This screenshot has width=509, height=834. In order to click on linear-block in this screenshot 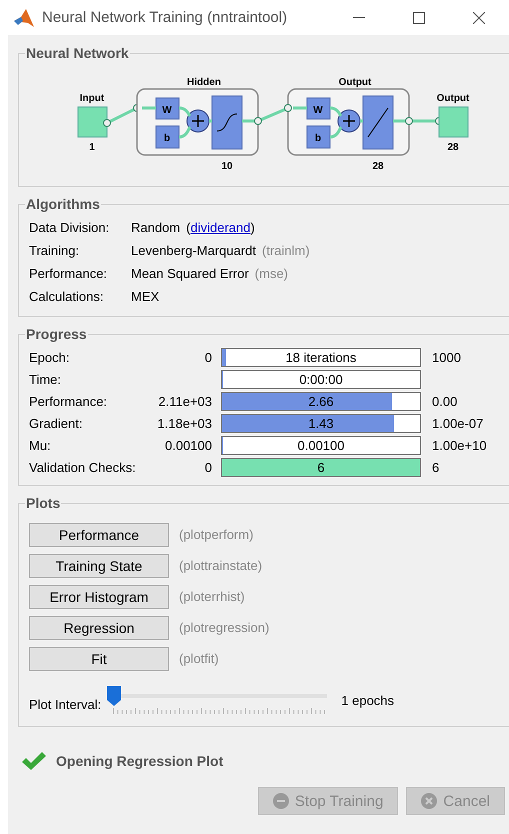, I will do `click(378, 123)`.